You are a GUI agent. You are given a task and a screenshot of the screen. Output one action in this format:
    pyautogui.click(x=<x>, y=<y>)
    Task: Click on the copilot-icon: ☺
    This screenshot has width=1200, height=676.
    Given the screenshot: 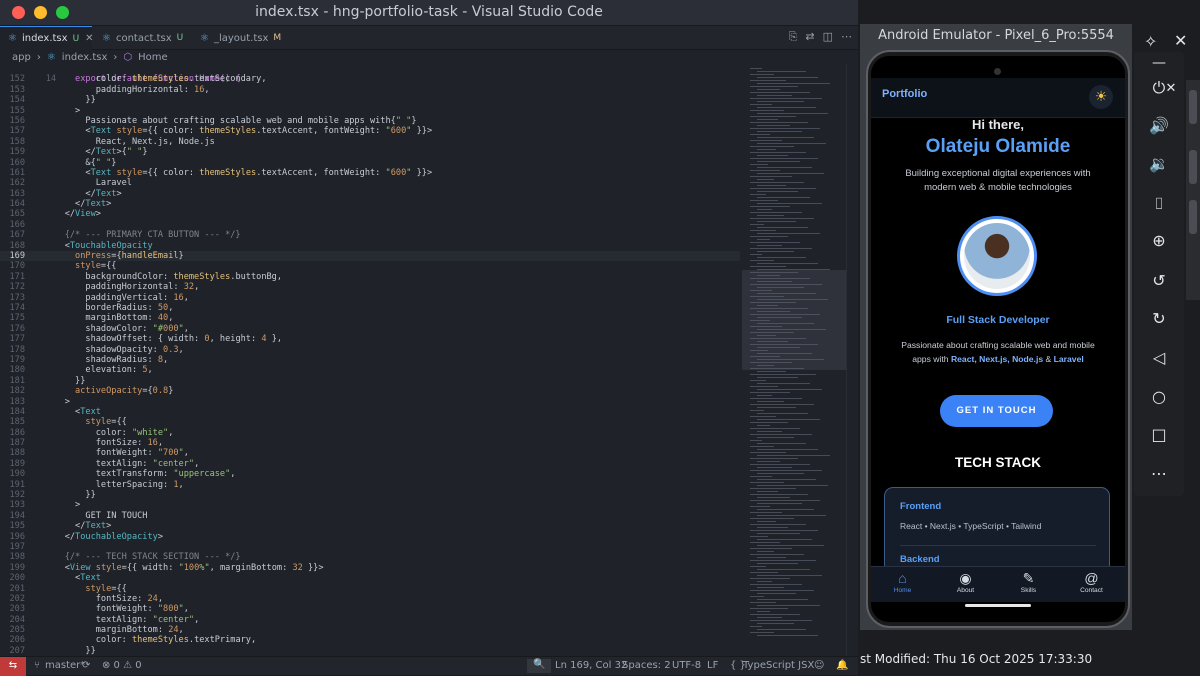 What is the action you would take?
    pyautogui.click(x=819, y=665)
    